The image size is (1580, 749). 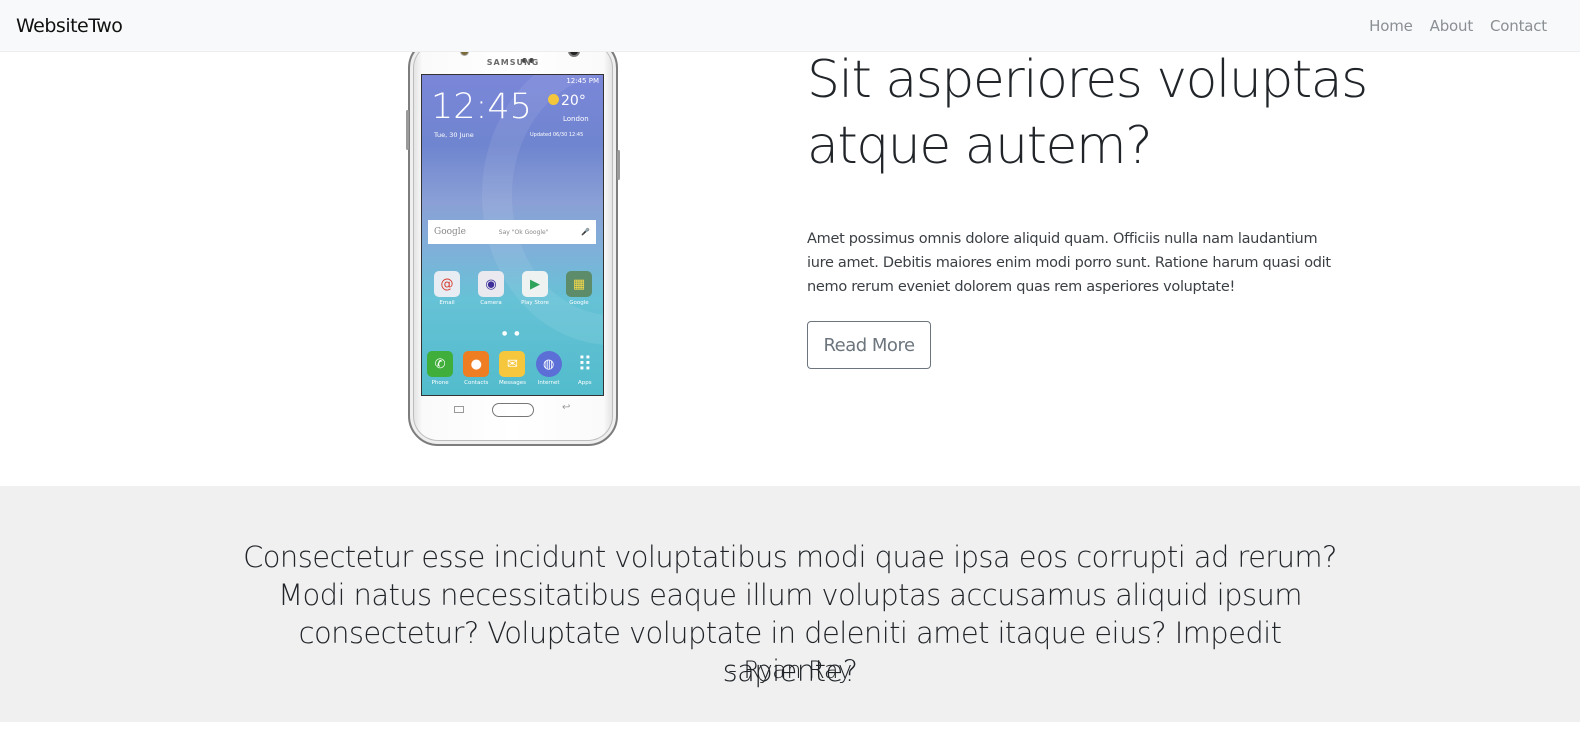 I want to click on app-label: Messages, so click(x=512, y=383).